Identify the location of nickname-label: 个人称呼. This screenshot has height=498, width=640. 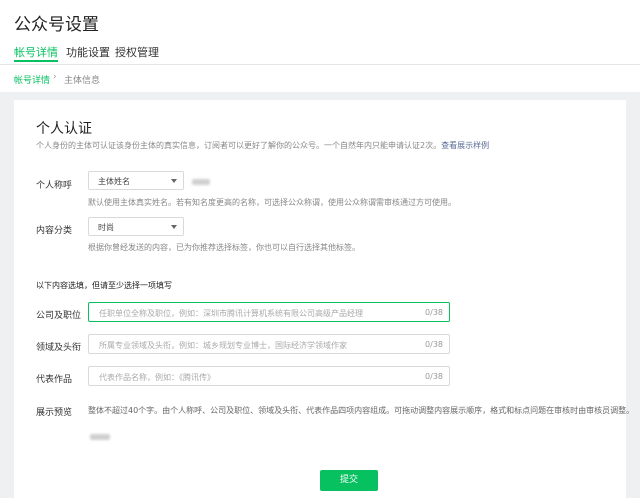
(54, 186).